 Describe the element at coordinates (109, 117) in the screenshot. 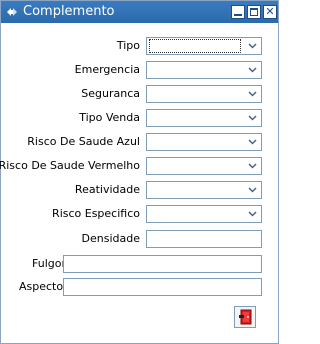

I see `tipo-venda-label: Tipo Venda` at that location.